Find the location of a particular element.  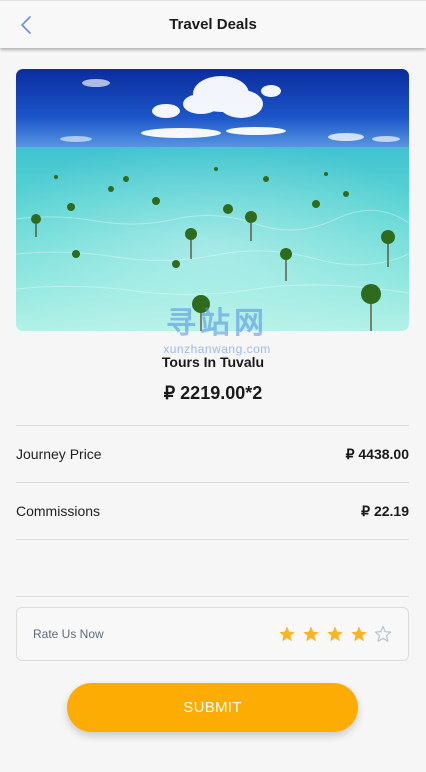

star-empty-icon is located at coordinates (383, 634).